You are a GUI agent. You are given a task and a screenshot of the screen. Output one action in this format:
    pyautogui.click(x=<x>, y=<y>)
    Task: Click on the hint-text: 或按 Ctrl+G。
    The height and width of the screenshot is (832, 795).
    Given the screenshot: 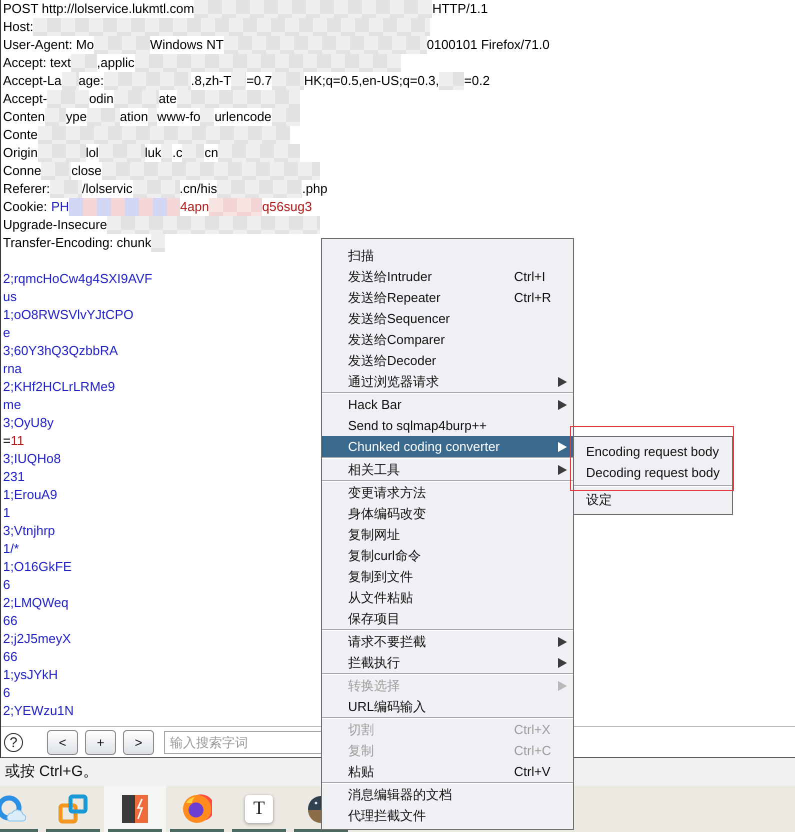 What is the action you would take?
    pyautogui.click(x=51, y=771)
    